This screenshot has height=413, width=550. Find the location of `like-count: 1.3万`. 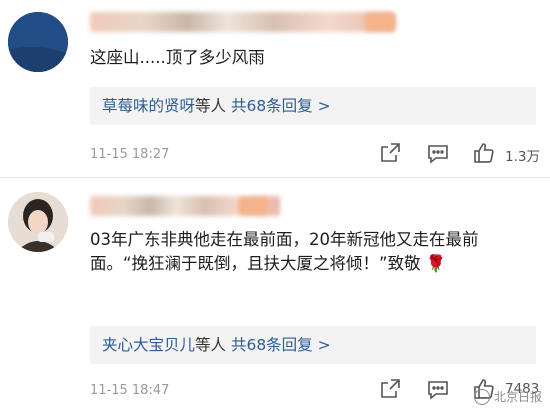

like-count: 1.3万 is located at coordinates (522, 157).